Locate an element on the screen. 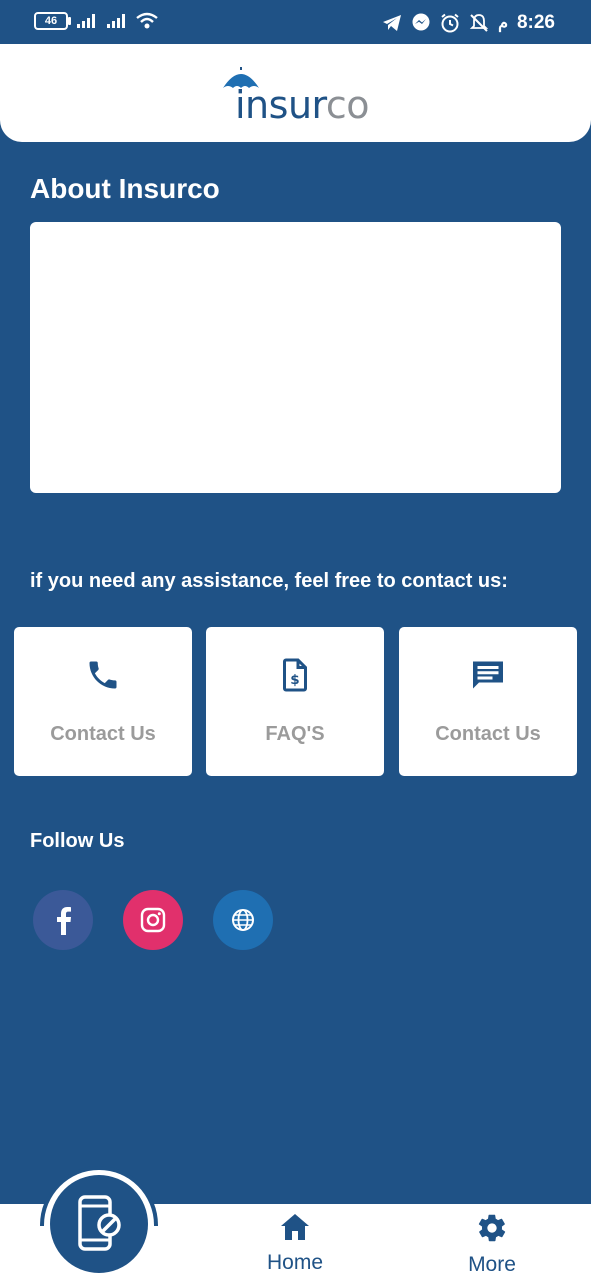  instagram-icon is located at coordinates (153, 920).